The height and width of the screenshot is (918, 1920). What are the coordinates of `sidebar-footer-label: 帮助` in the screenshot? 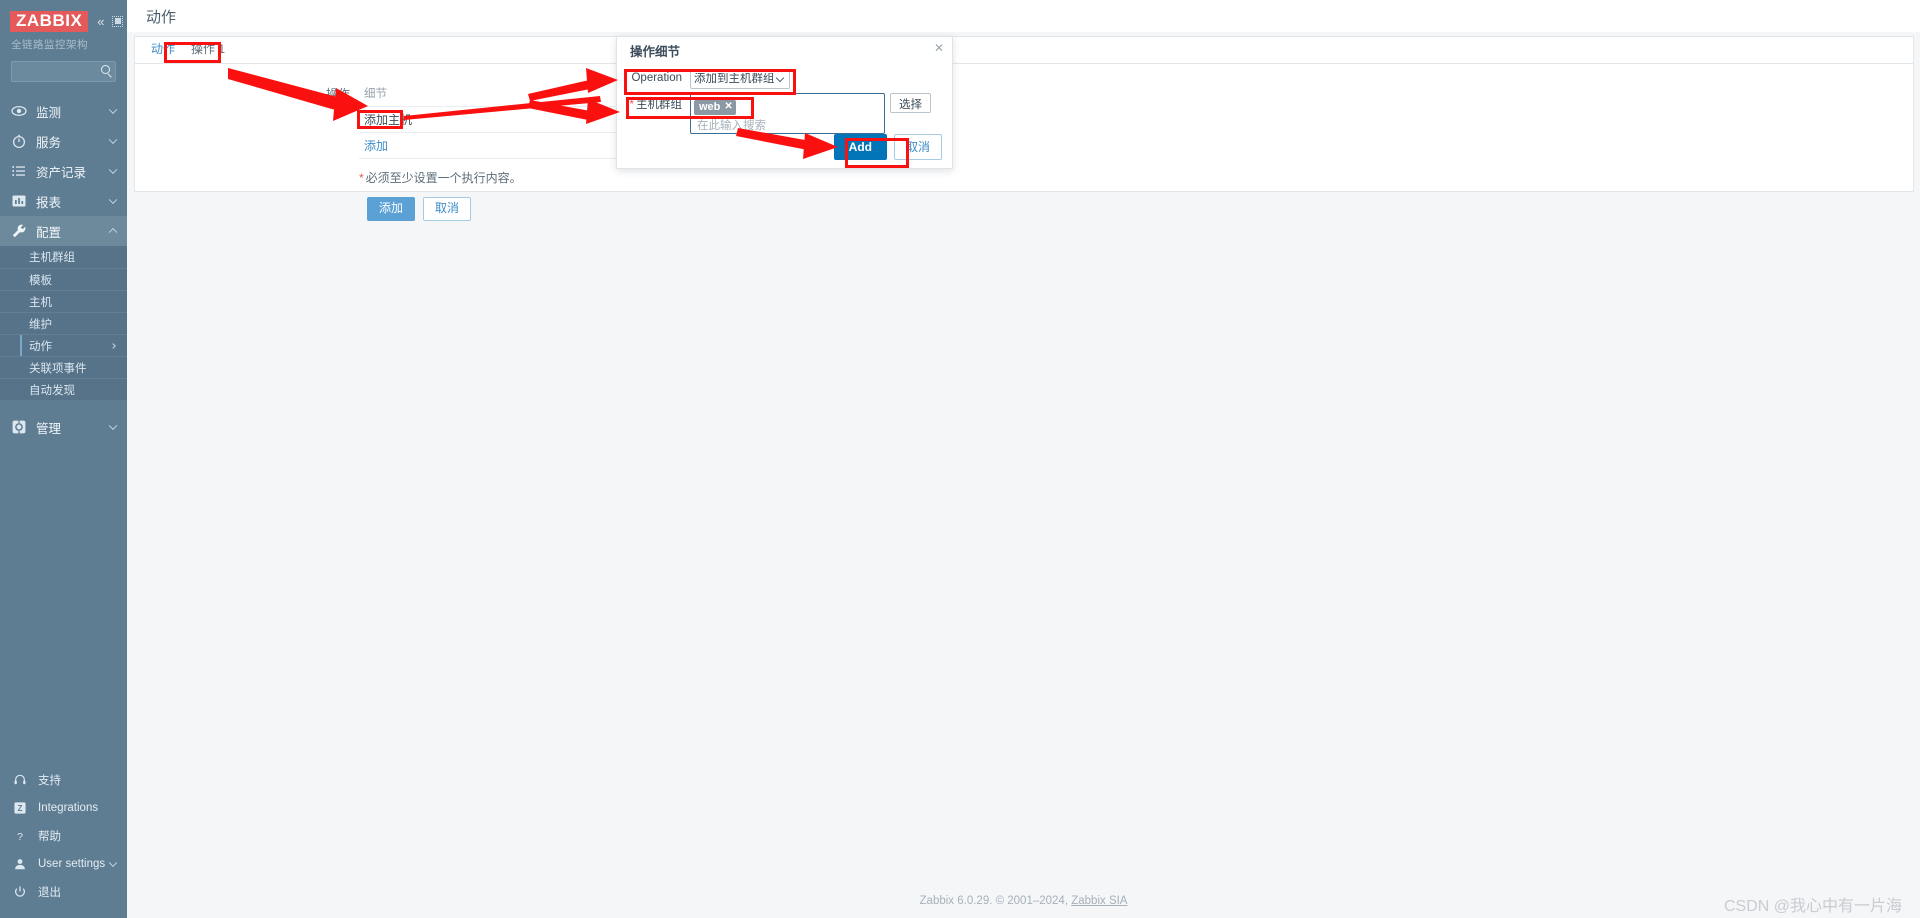 It's located at (49, 837).